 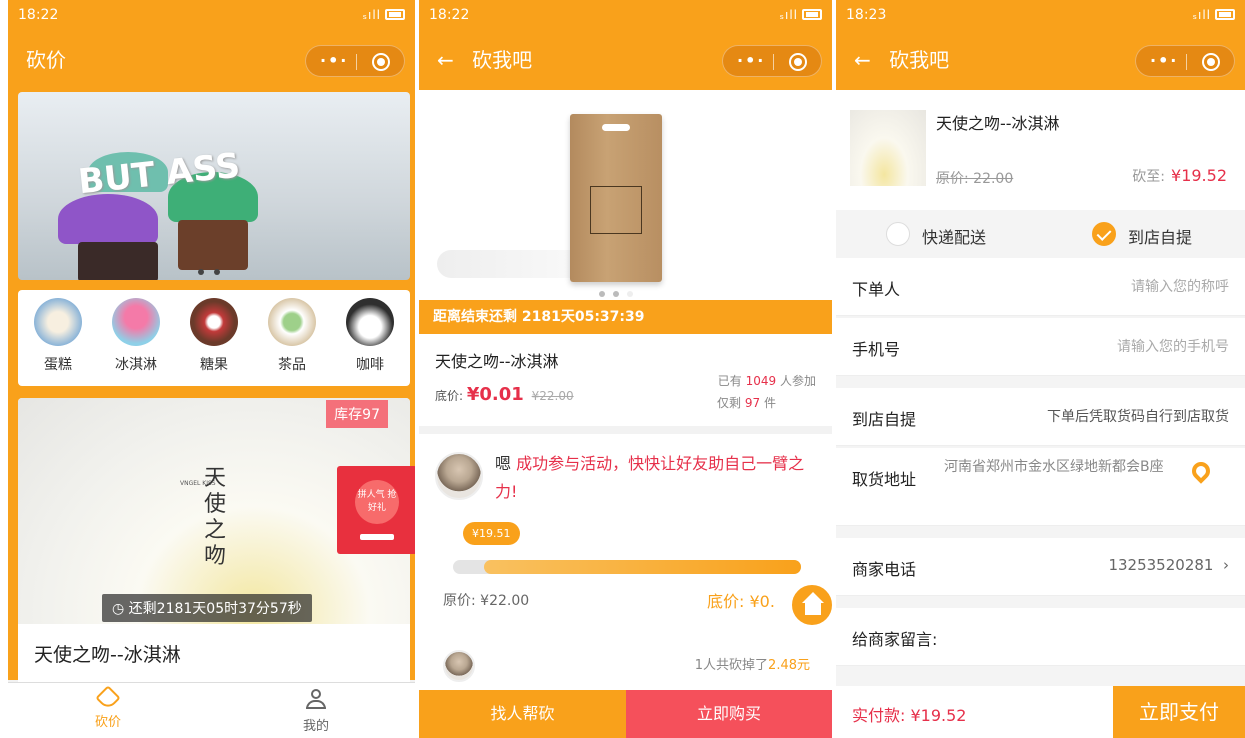 What do you see at coordinates (1040, 712) in the screenshot?
I see `payment-bar: 实付款: ¥19.52 立即支付` at bounding box center [1040, 712].